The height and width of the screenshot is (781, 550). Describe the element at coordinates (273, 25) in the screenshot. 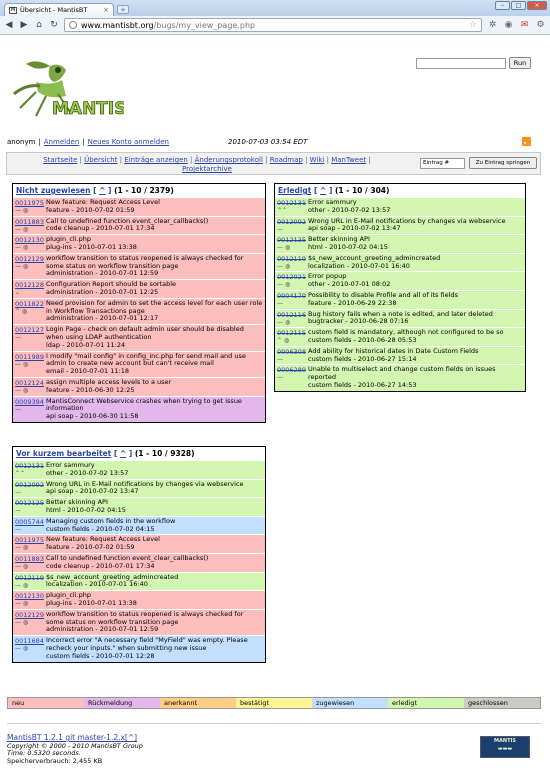

I see `address-bar: www.mantisbt.org/bugs/my_view_page.php ☆` at that location.